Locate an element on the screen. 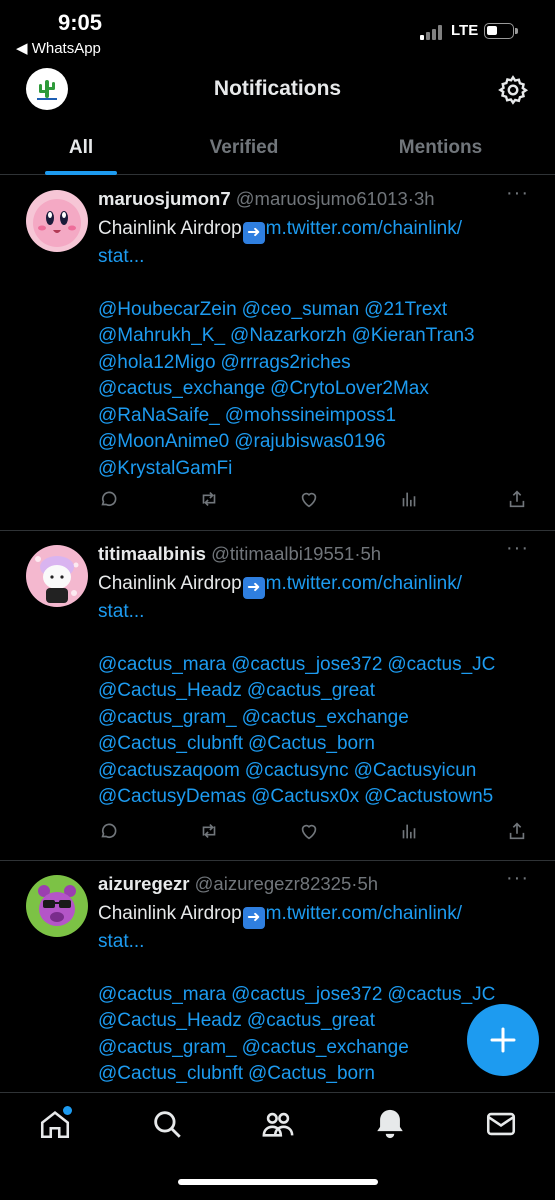 The height and width of the screenshot is (1200, 555). communities-icon is located at coordinates (278, 1124).